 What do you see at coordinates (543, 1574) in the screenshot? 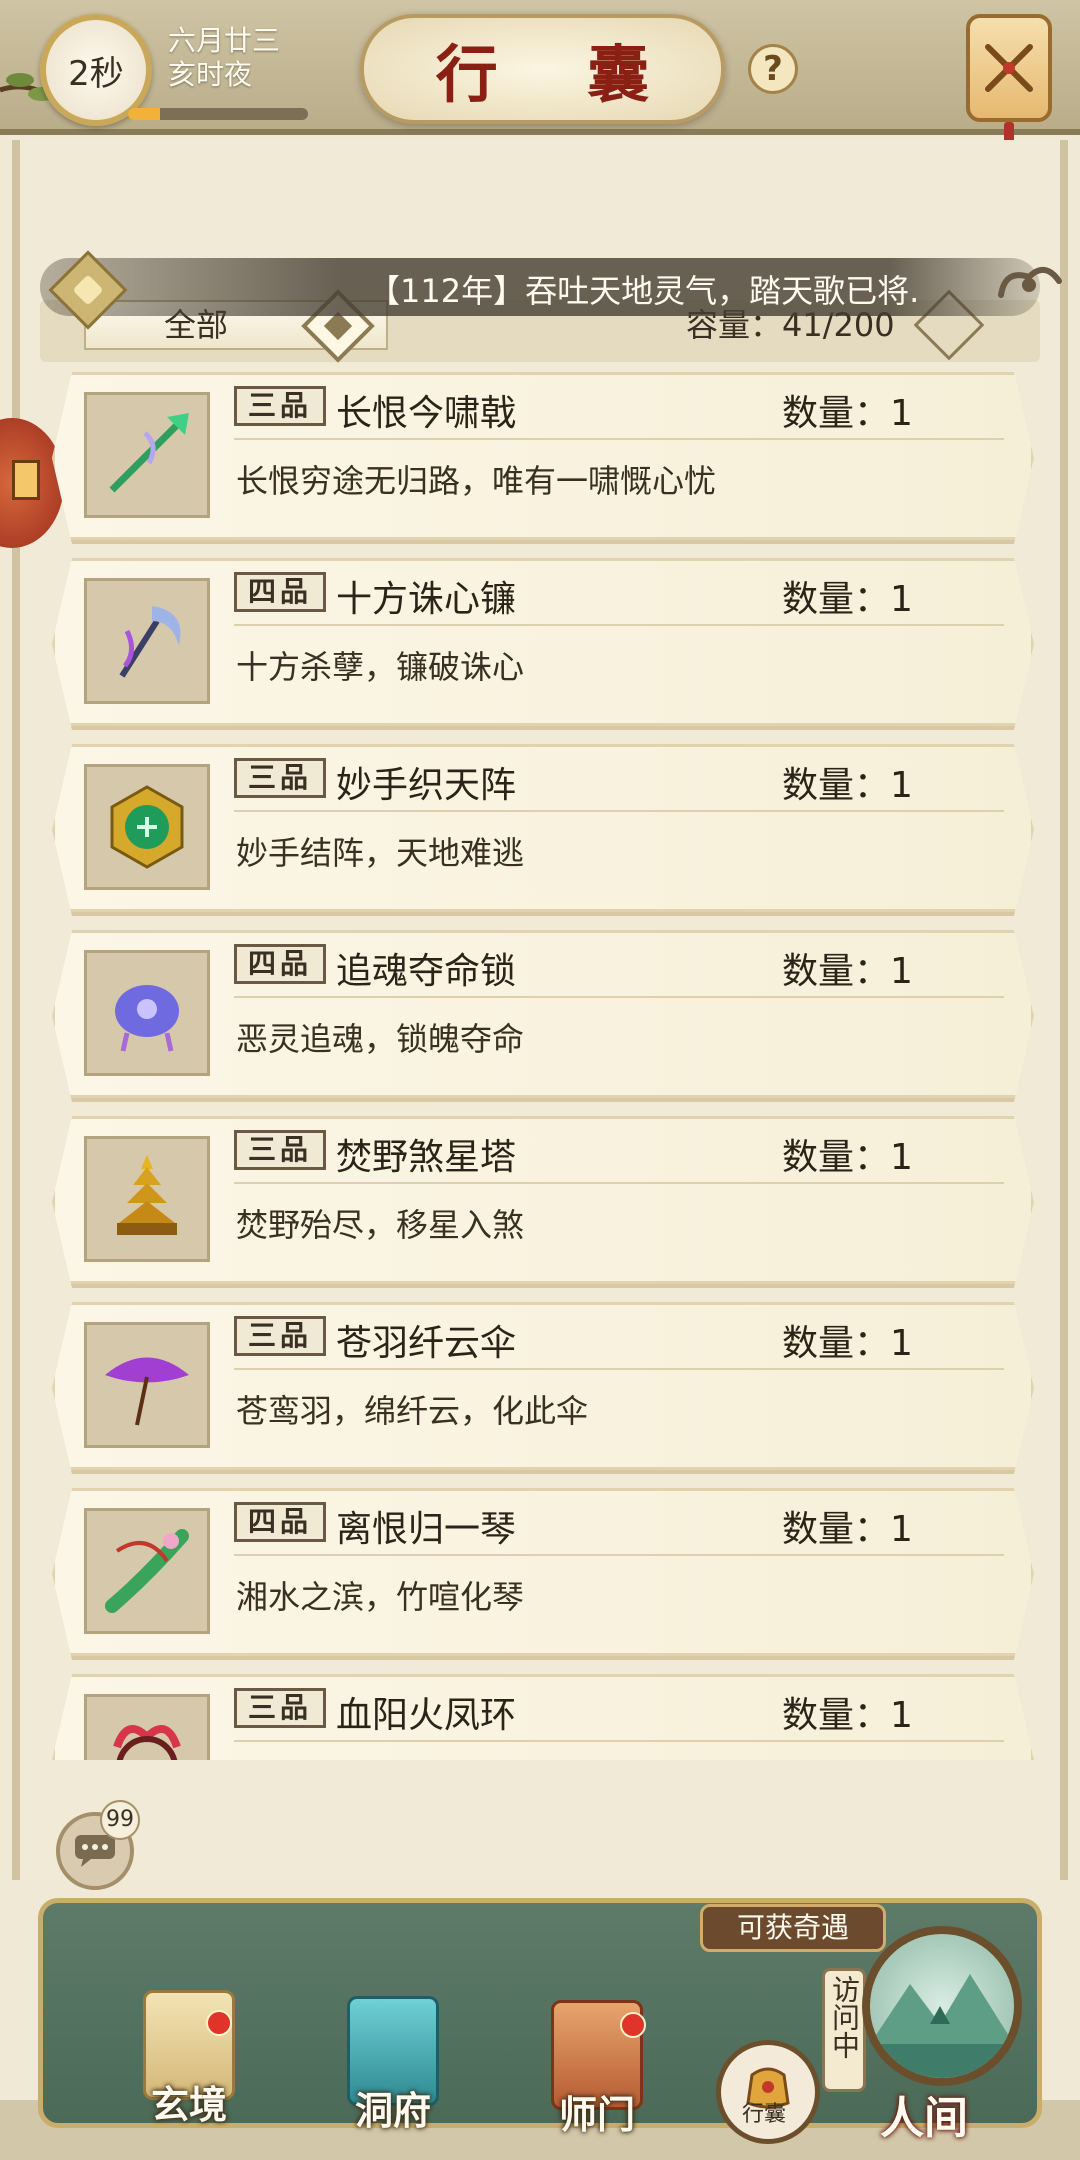
I see `list-item: 四品 离恨归一琴 数量：1 湘水之滨，竹喧化琴` at bounding box center [543, 1574].